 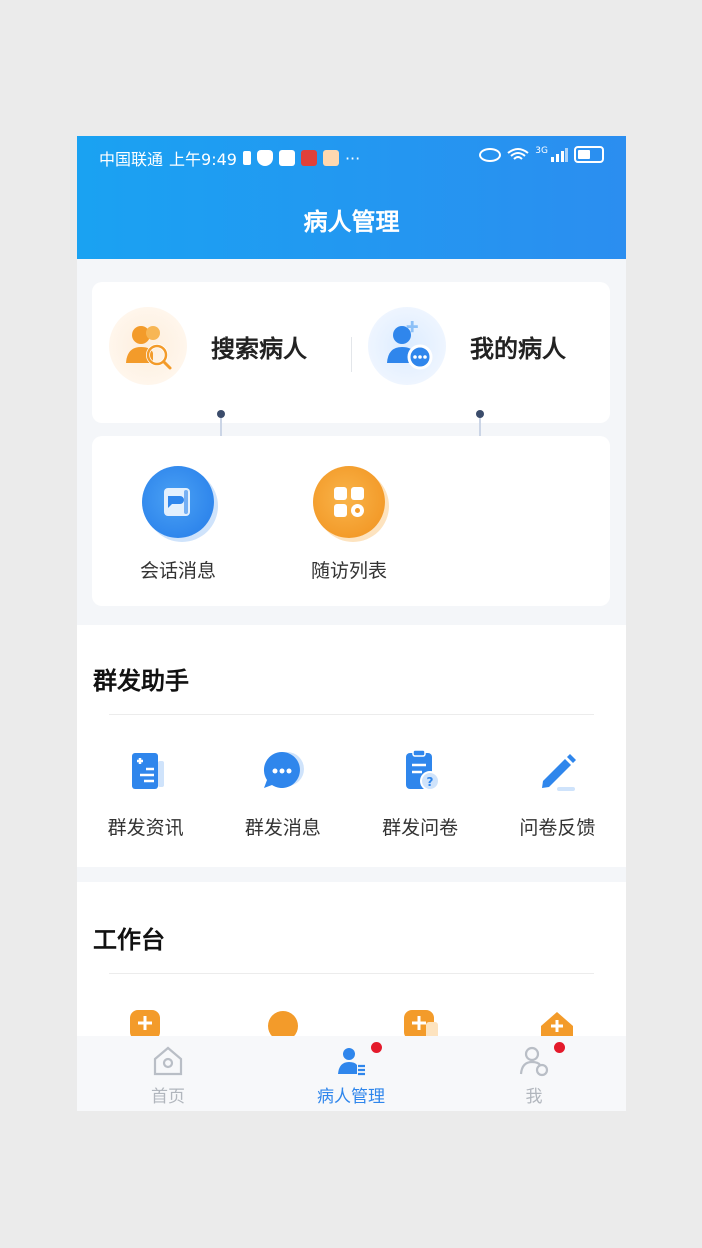 I want to click on mass-message-button: 群发消息, so click(x=282, y=793).